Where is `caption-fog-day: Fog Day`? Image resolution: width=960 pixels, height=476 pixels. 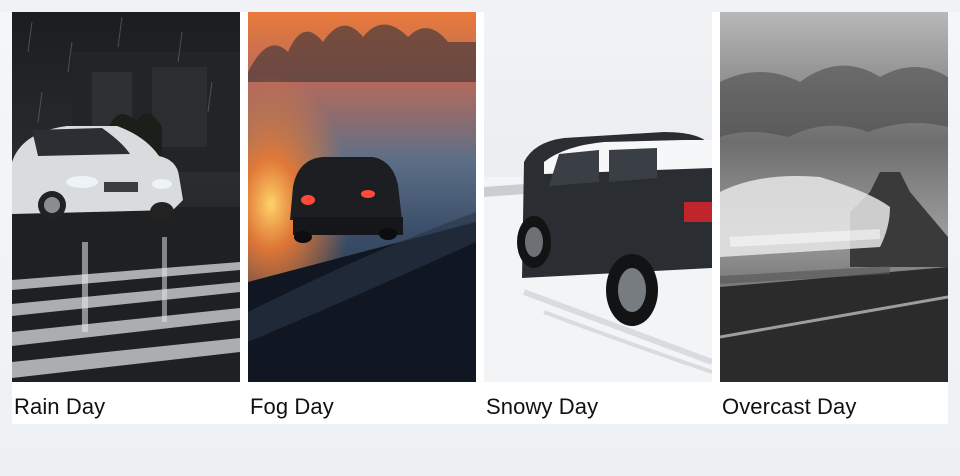
caption-fog-day: Fog Day is located at coordinates (292, 406).